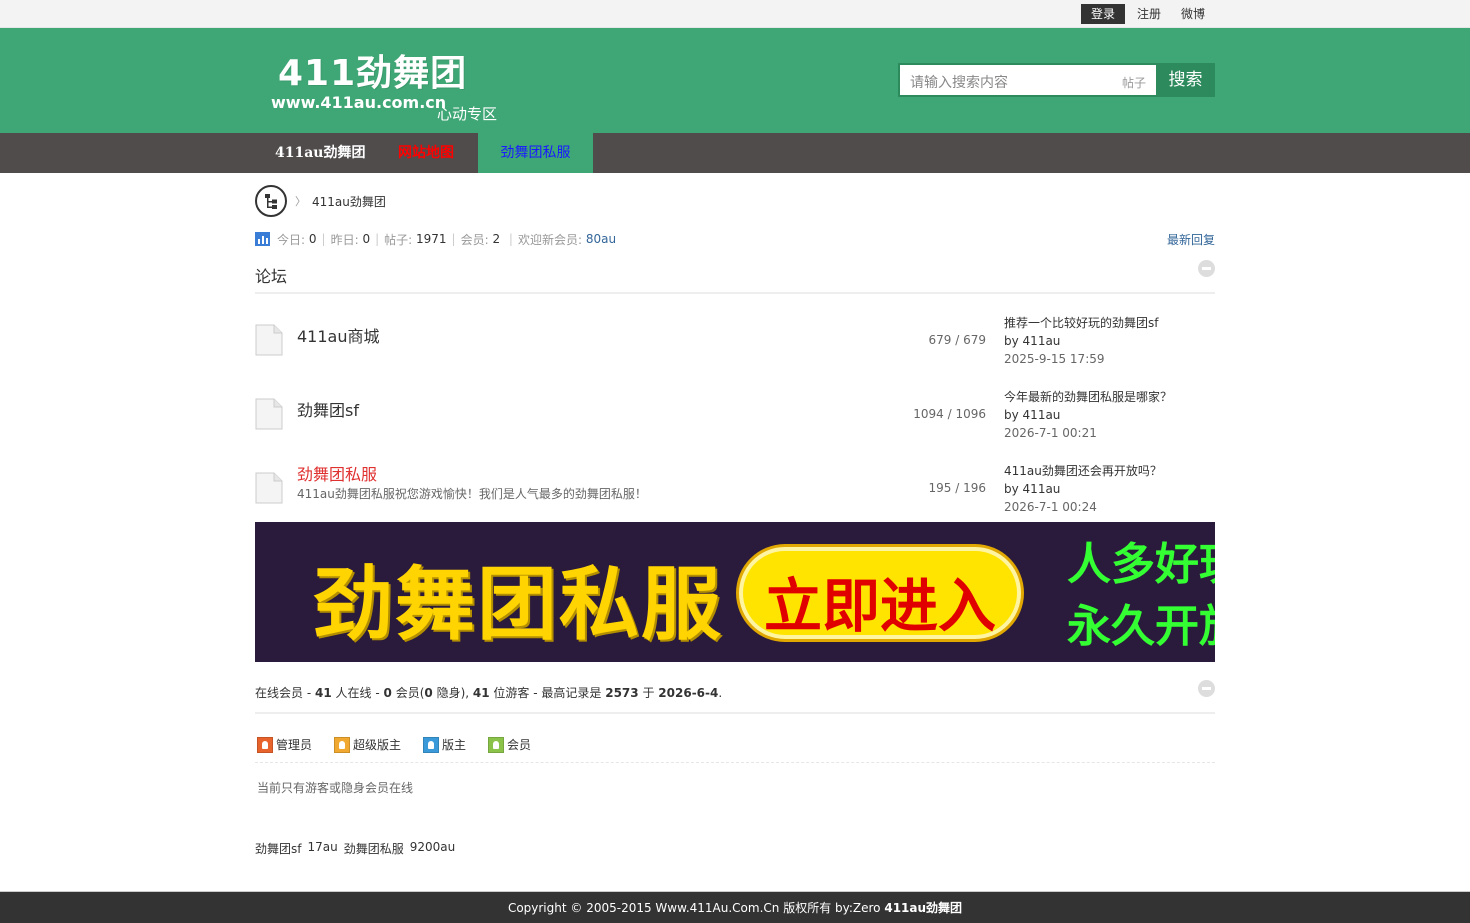 Image resolution: width=1470 pixels, height=923 pixels. Describe the element at coordinates (1081, 341) in the screenshot. I see `forum-last-post: 推荐一个比较好玩的劲舞团sf by 411au 2025-9-15 17:59` at that location.